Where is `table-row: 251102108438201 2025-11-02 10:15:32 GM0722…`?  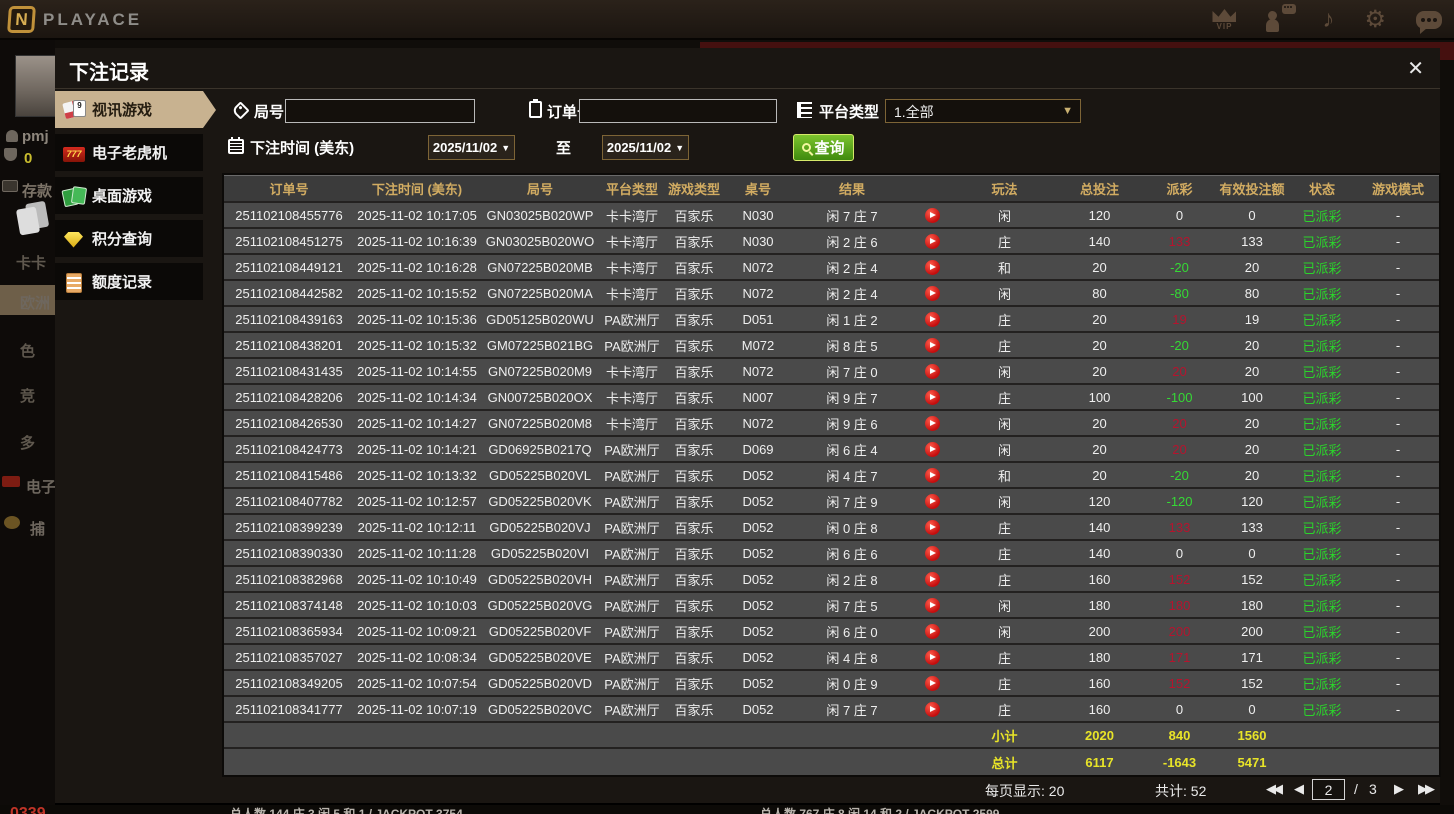
table-row: 251102108438201 2025-11-02 10:15:32 GM0722… is located at coordinates (831, 346).